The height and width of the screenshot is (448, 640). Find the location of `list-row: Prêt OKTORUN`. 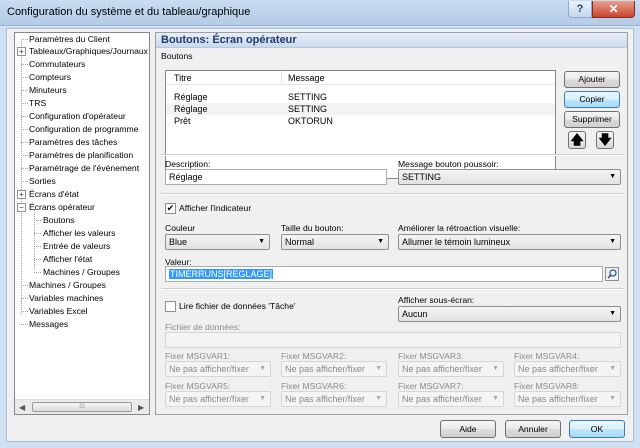

list-row: Prêt OKTORUN is located at coordinates (360, 121).